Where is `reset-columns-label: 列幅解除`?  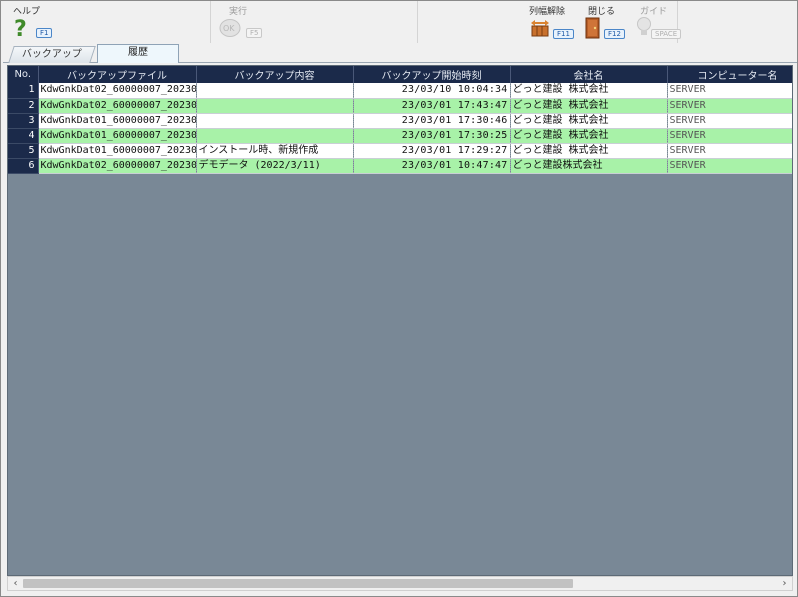
reset-columns-label: 列幅解除 is located at coordinates (547, 12).